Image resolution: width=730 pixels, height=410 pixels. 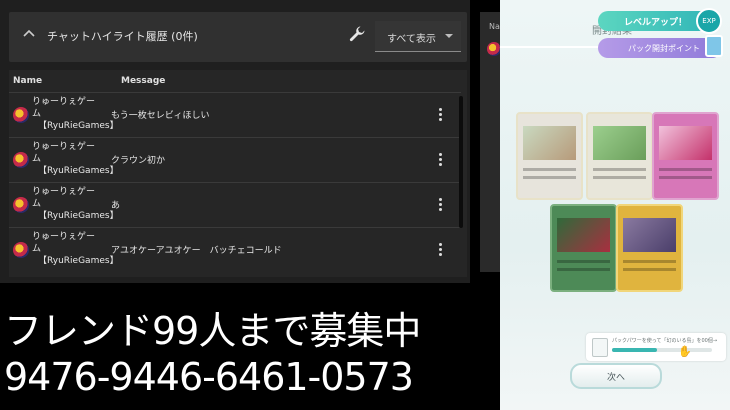 What do you see at coordinates (122, 36) in the screenshot?
I see `chat-highlight-title: チャットハイライト履歴 (0件)` at bounding box center [122, 36].